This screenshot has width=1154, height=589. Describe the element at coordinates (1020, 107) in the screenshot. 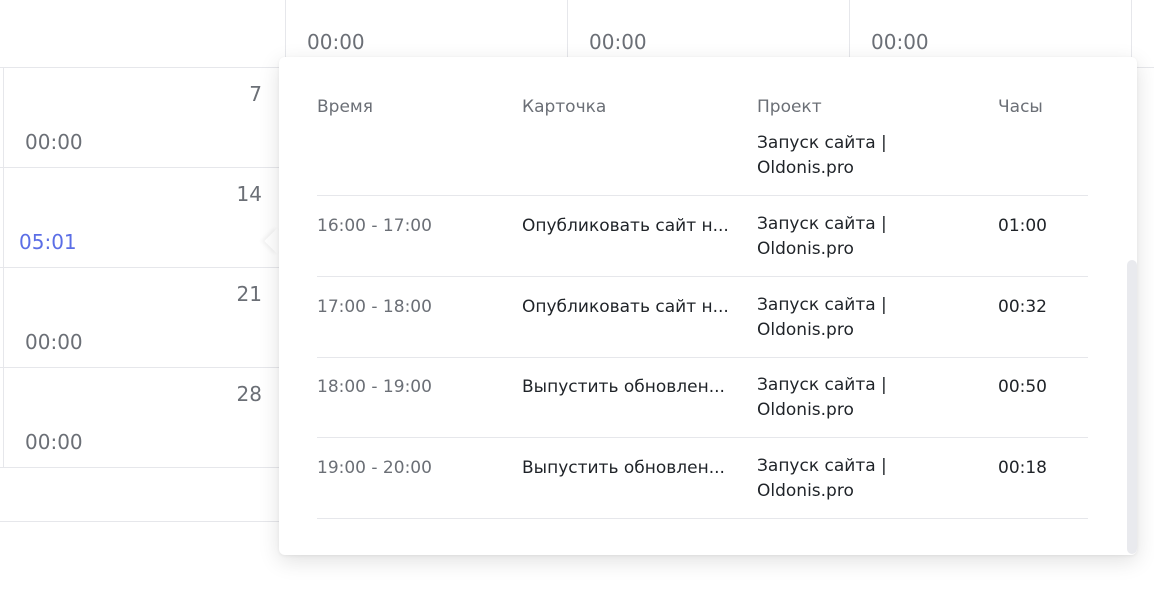

I see `column-header-hours: Часы` at that location.